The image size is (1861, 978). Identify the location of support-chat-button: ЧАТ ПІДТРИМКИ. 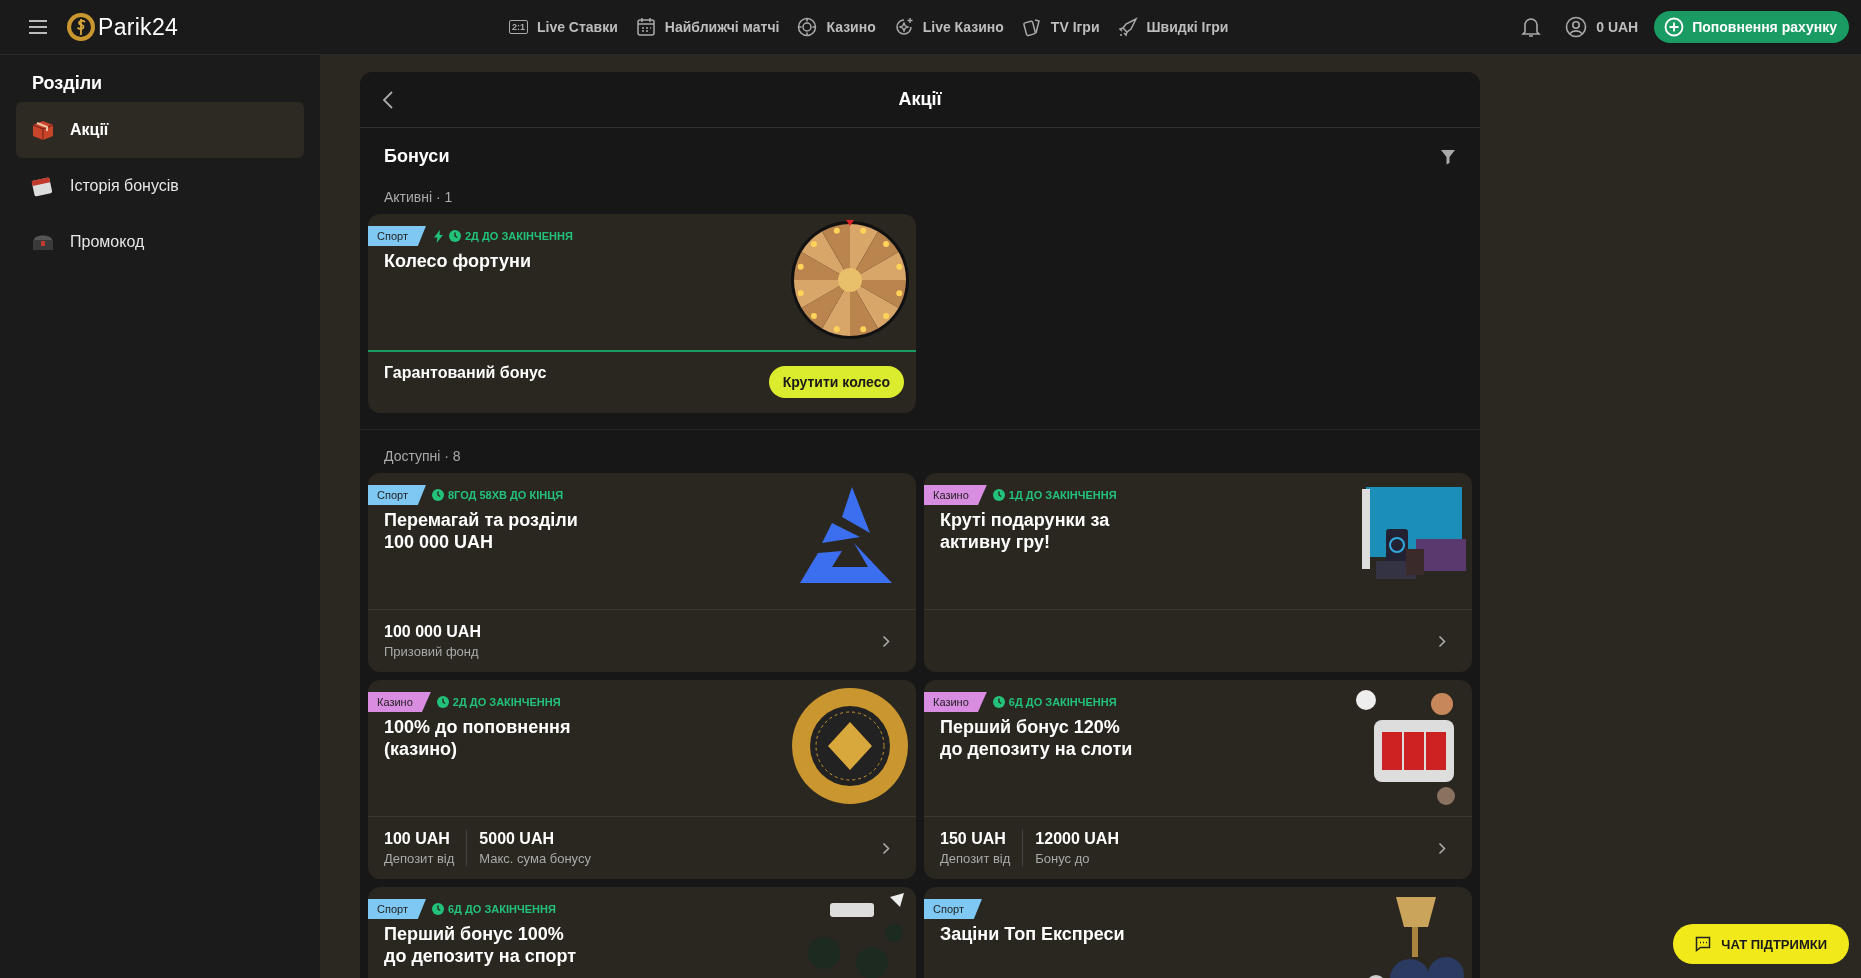
(1761, 944).